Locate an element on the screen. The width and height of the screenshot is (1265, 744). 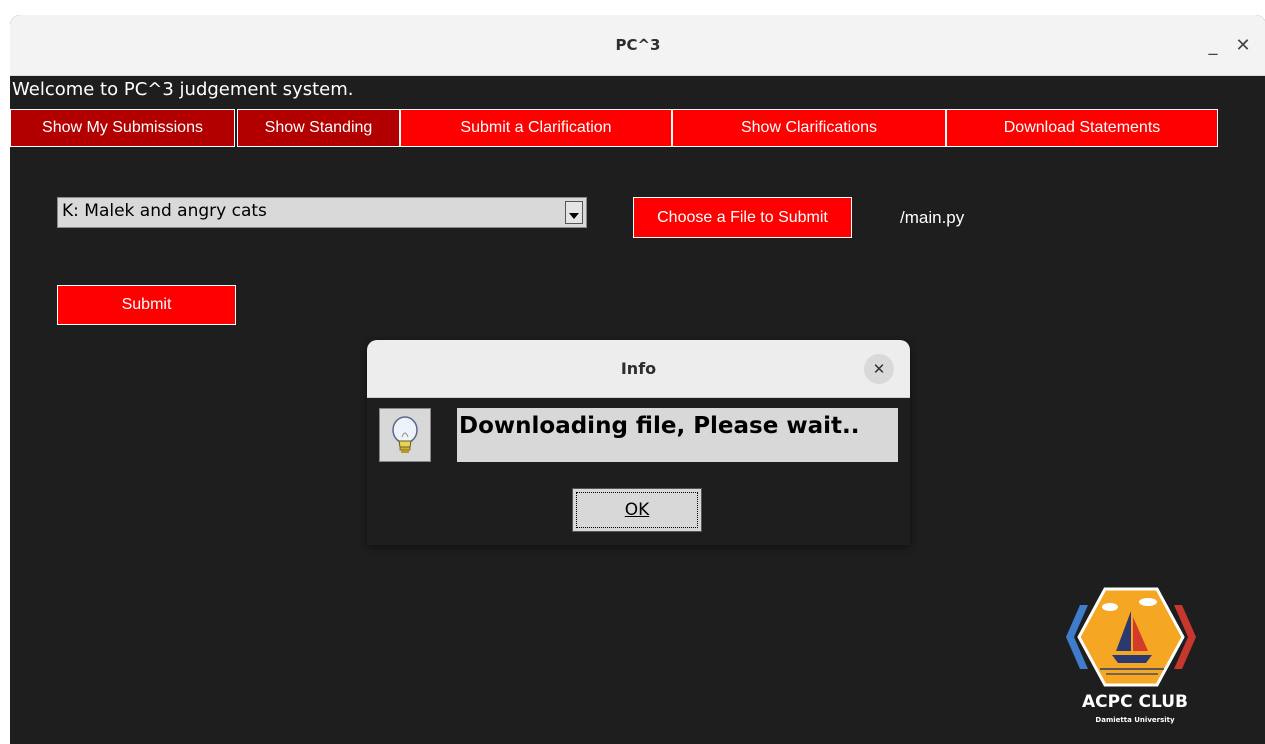
logo-subtitle: Damietta University is located at coordinates (1135, 720).